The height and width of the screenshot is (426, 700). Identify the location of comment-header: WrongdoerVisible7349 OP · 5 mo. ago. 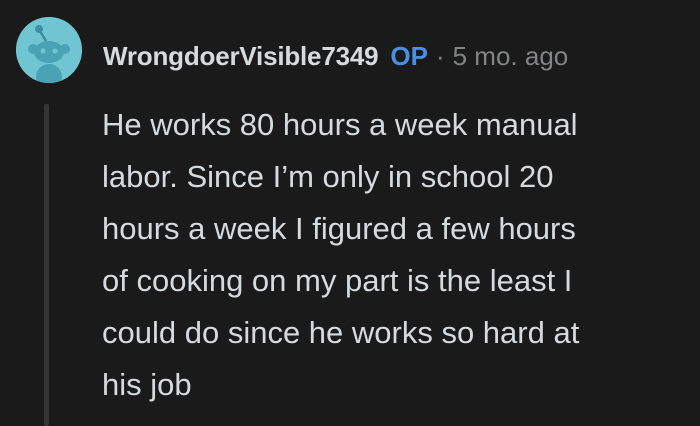
(335, 56).